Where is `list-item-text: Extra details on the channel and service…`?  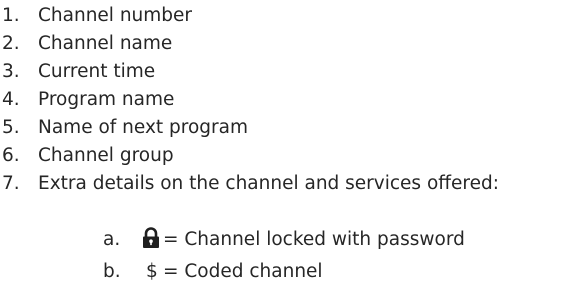
list-item-text: Extra details on the channel and service… is located at coordinates (268, 183).